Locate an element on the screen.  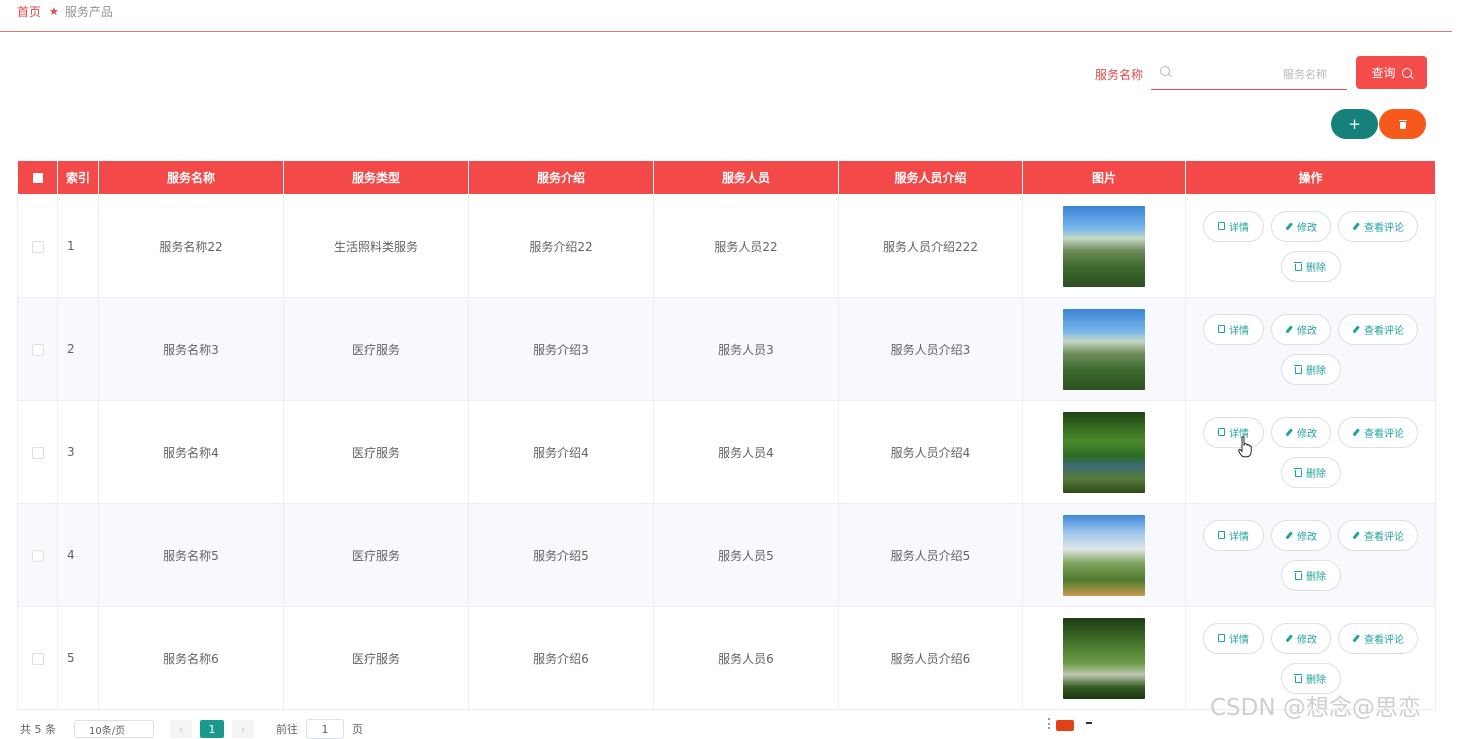
cell-staff: 服务人员6 is located at coordinates (746, 658).